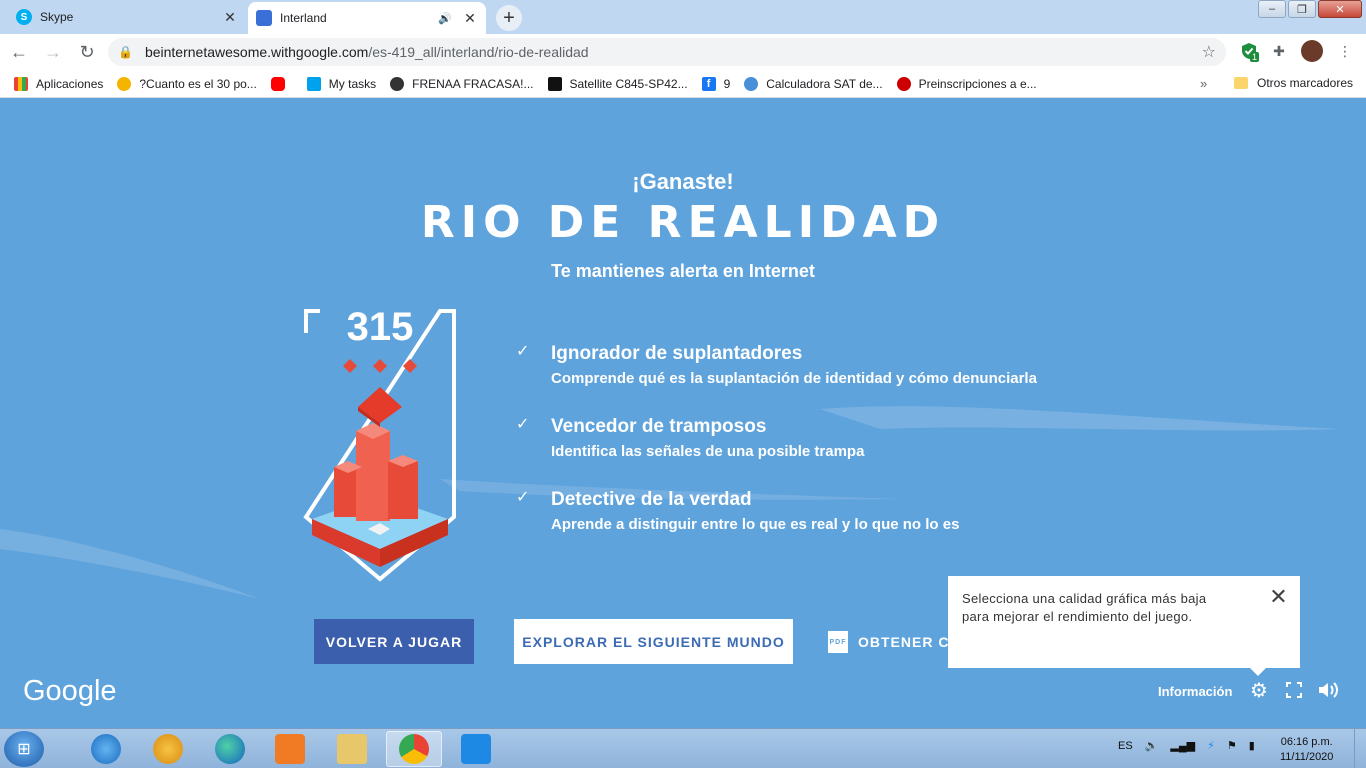 Image resolution: width=1366 pixels, height=768 pixels. I want to click on bookmark-apps: Aplicaciones, so click(58, 83).